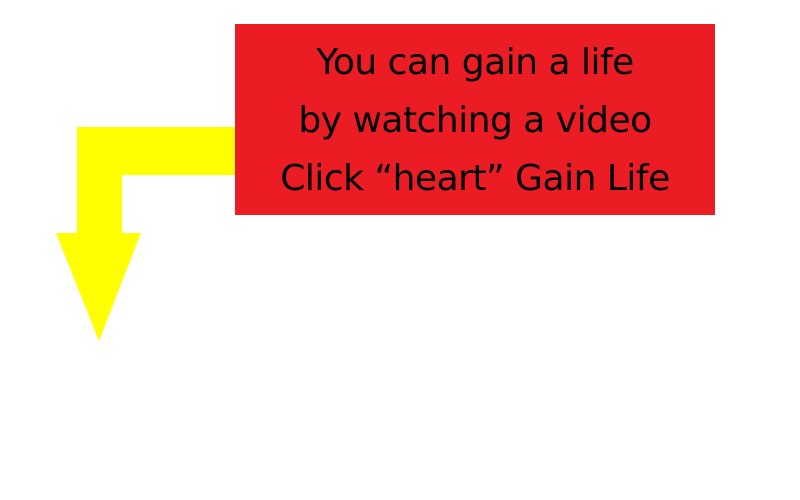  I want to click on callout-line-2: by watching a video, so click(475, 120).